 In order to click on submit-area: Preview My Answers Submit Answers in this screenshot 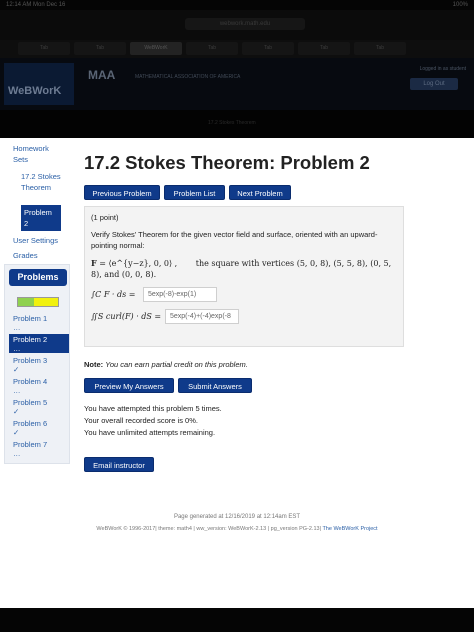, I will do `click(168, 385)`.